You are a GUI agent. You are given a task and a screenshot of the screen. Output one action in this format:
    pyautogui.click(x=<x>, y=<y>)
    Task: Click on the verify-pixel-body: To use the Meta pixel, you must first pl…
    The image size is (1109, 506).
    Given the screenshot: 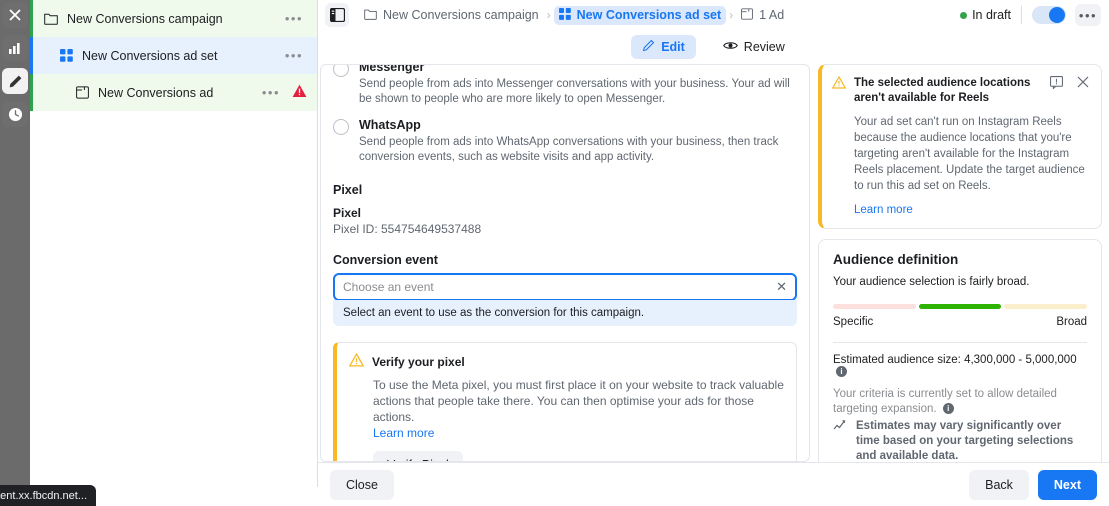 What is the action you would take?
    pyautogui.click(x=578, y=401)
    